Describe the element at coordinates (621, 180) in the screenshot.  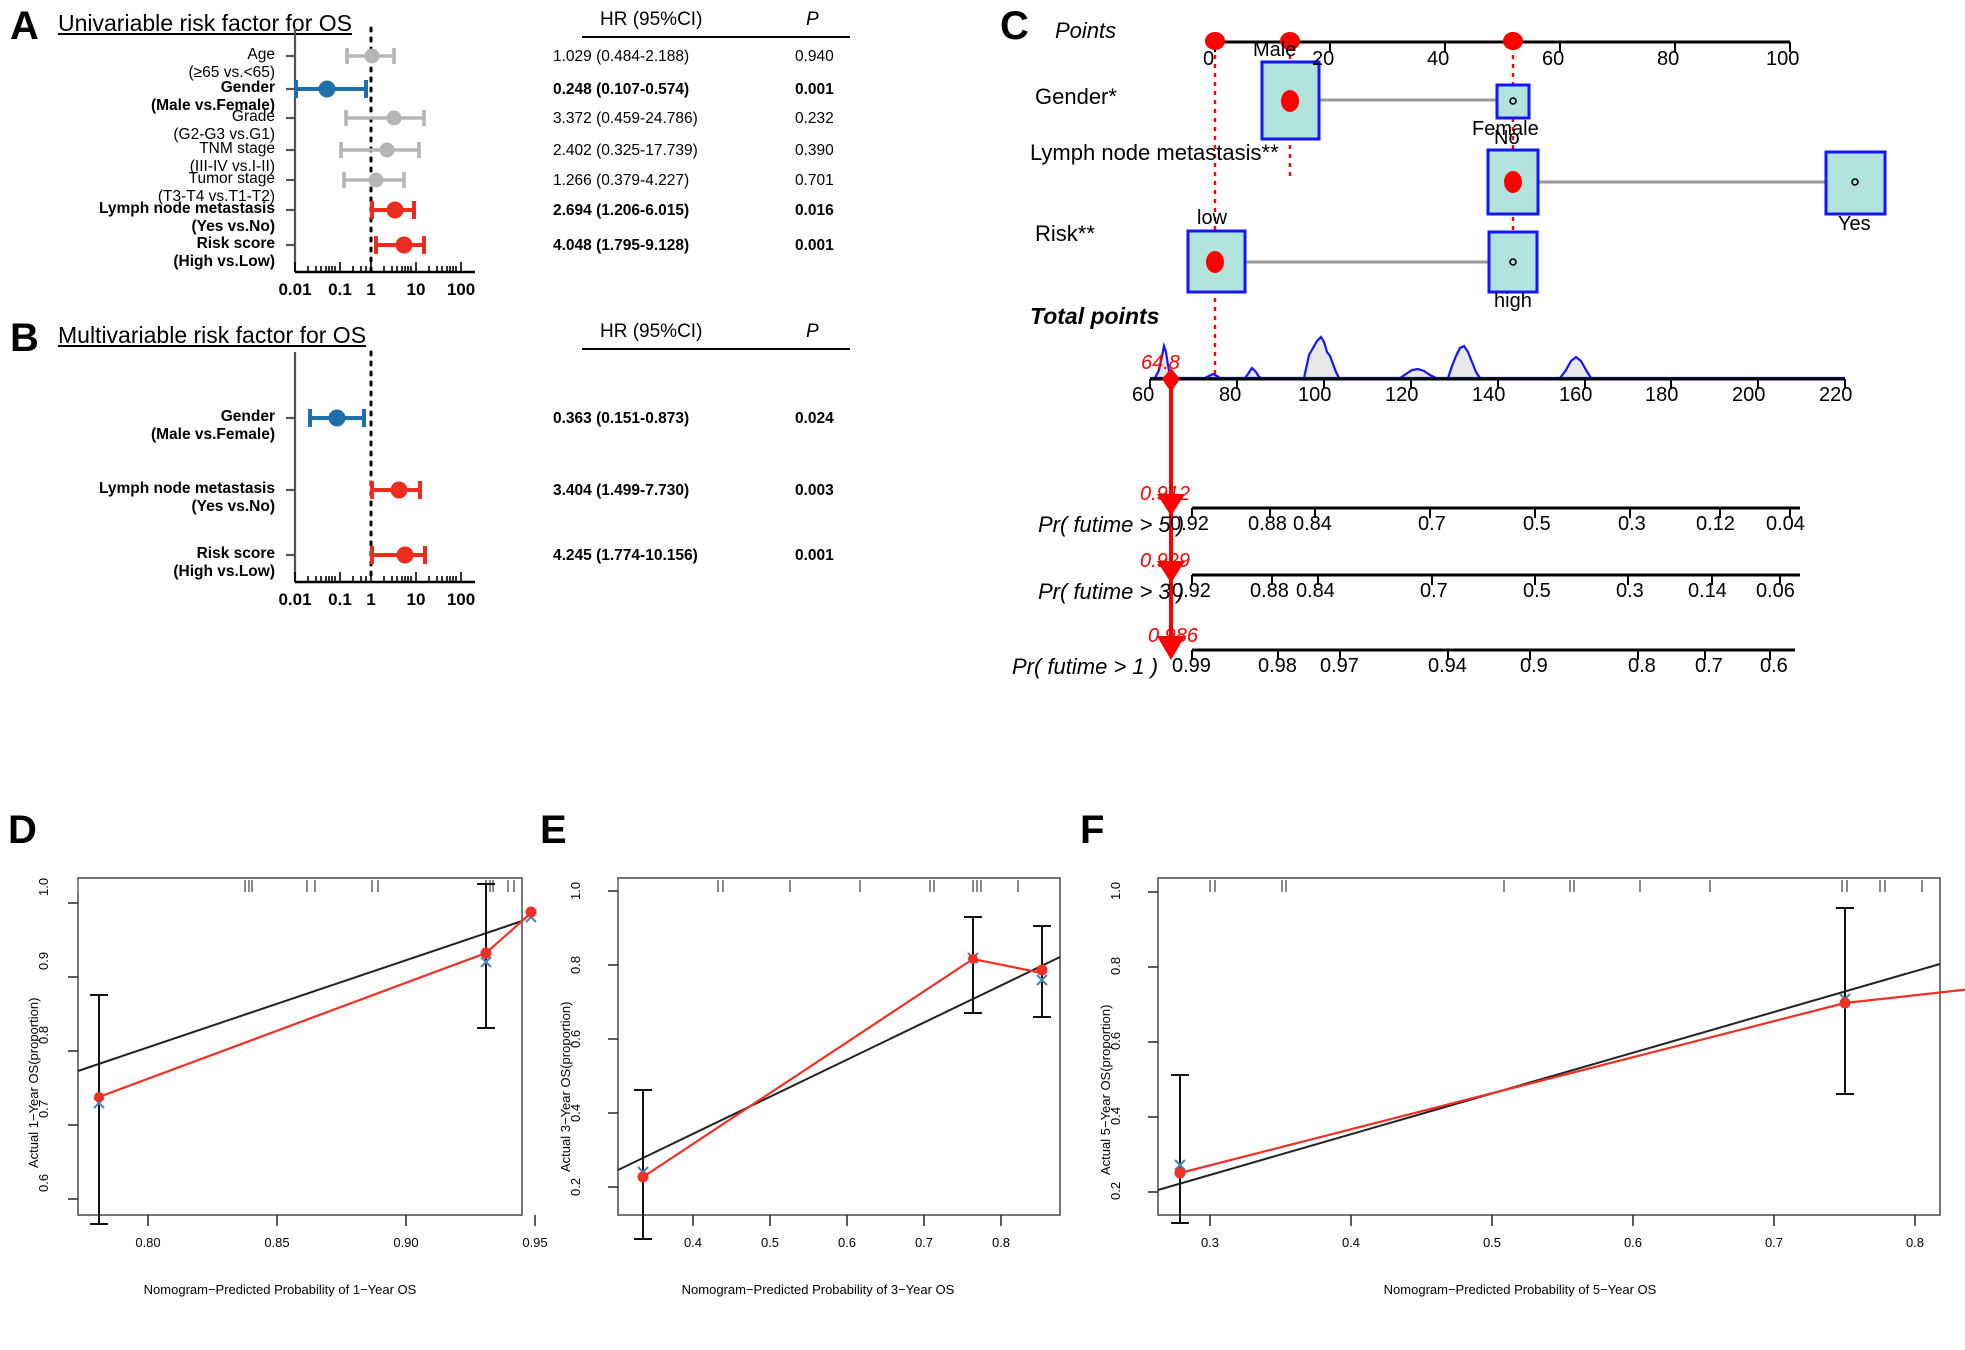
I see `forest-row-hr: 1.266 (0.379-4.227)` at that location.